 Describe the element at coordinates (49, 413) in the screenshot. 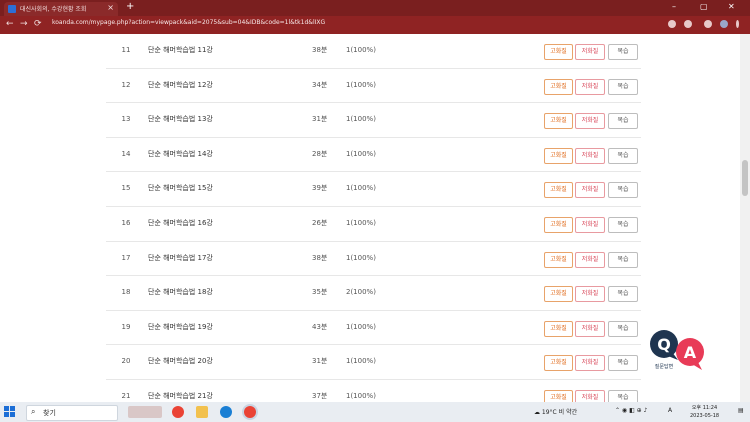

I see `search-placeholder: 찾기` at that location.